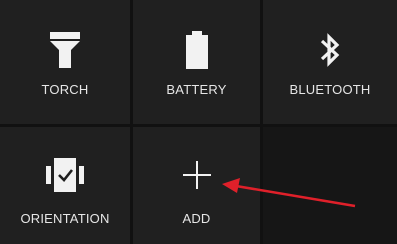  I want to click on tile-label-battery: BATTERY, so click(196, 89).